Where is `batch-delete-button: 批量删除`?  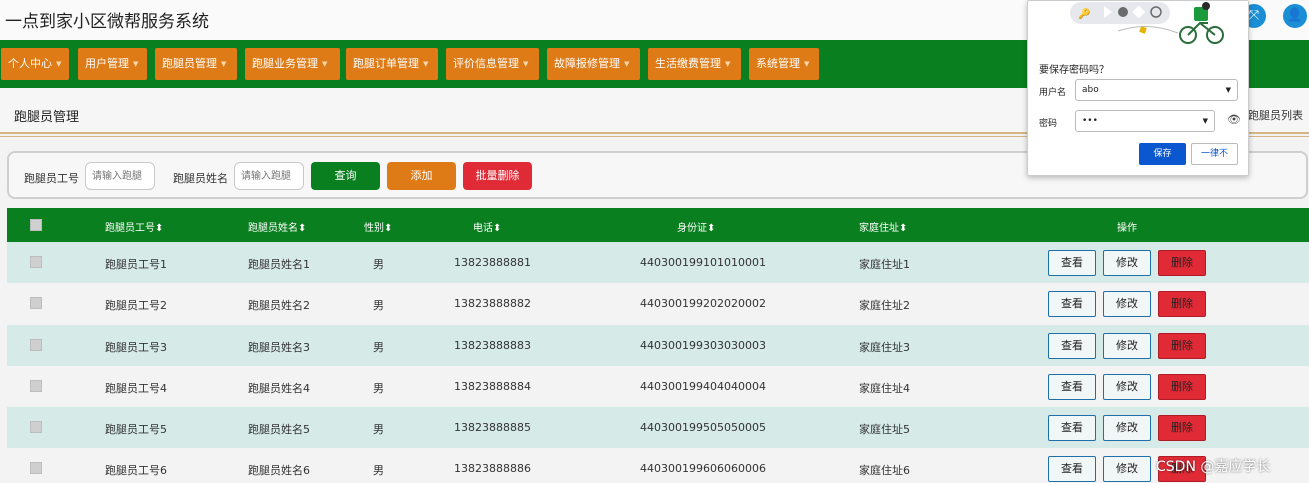
batch-delete-button: 批量删除 is located at coordinates (497, 176).